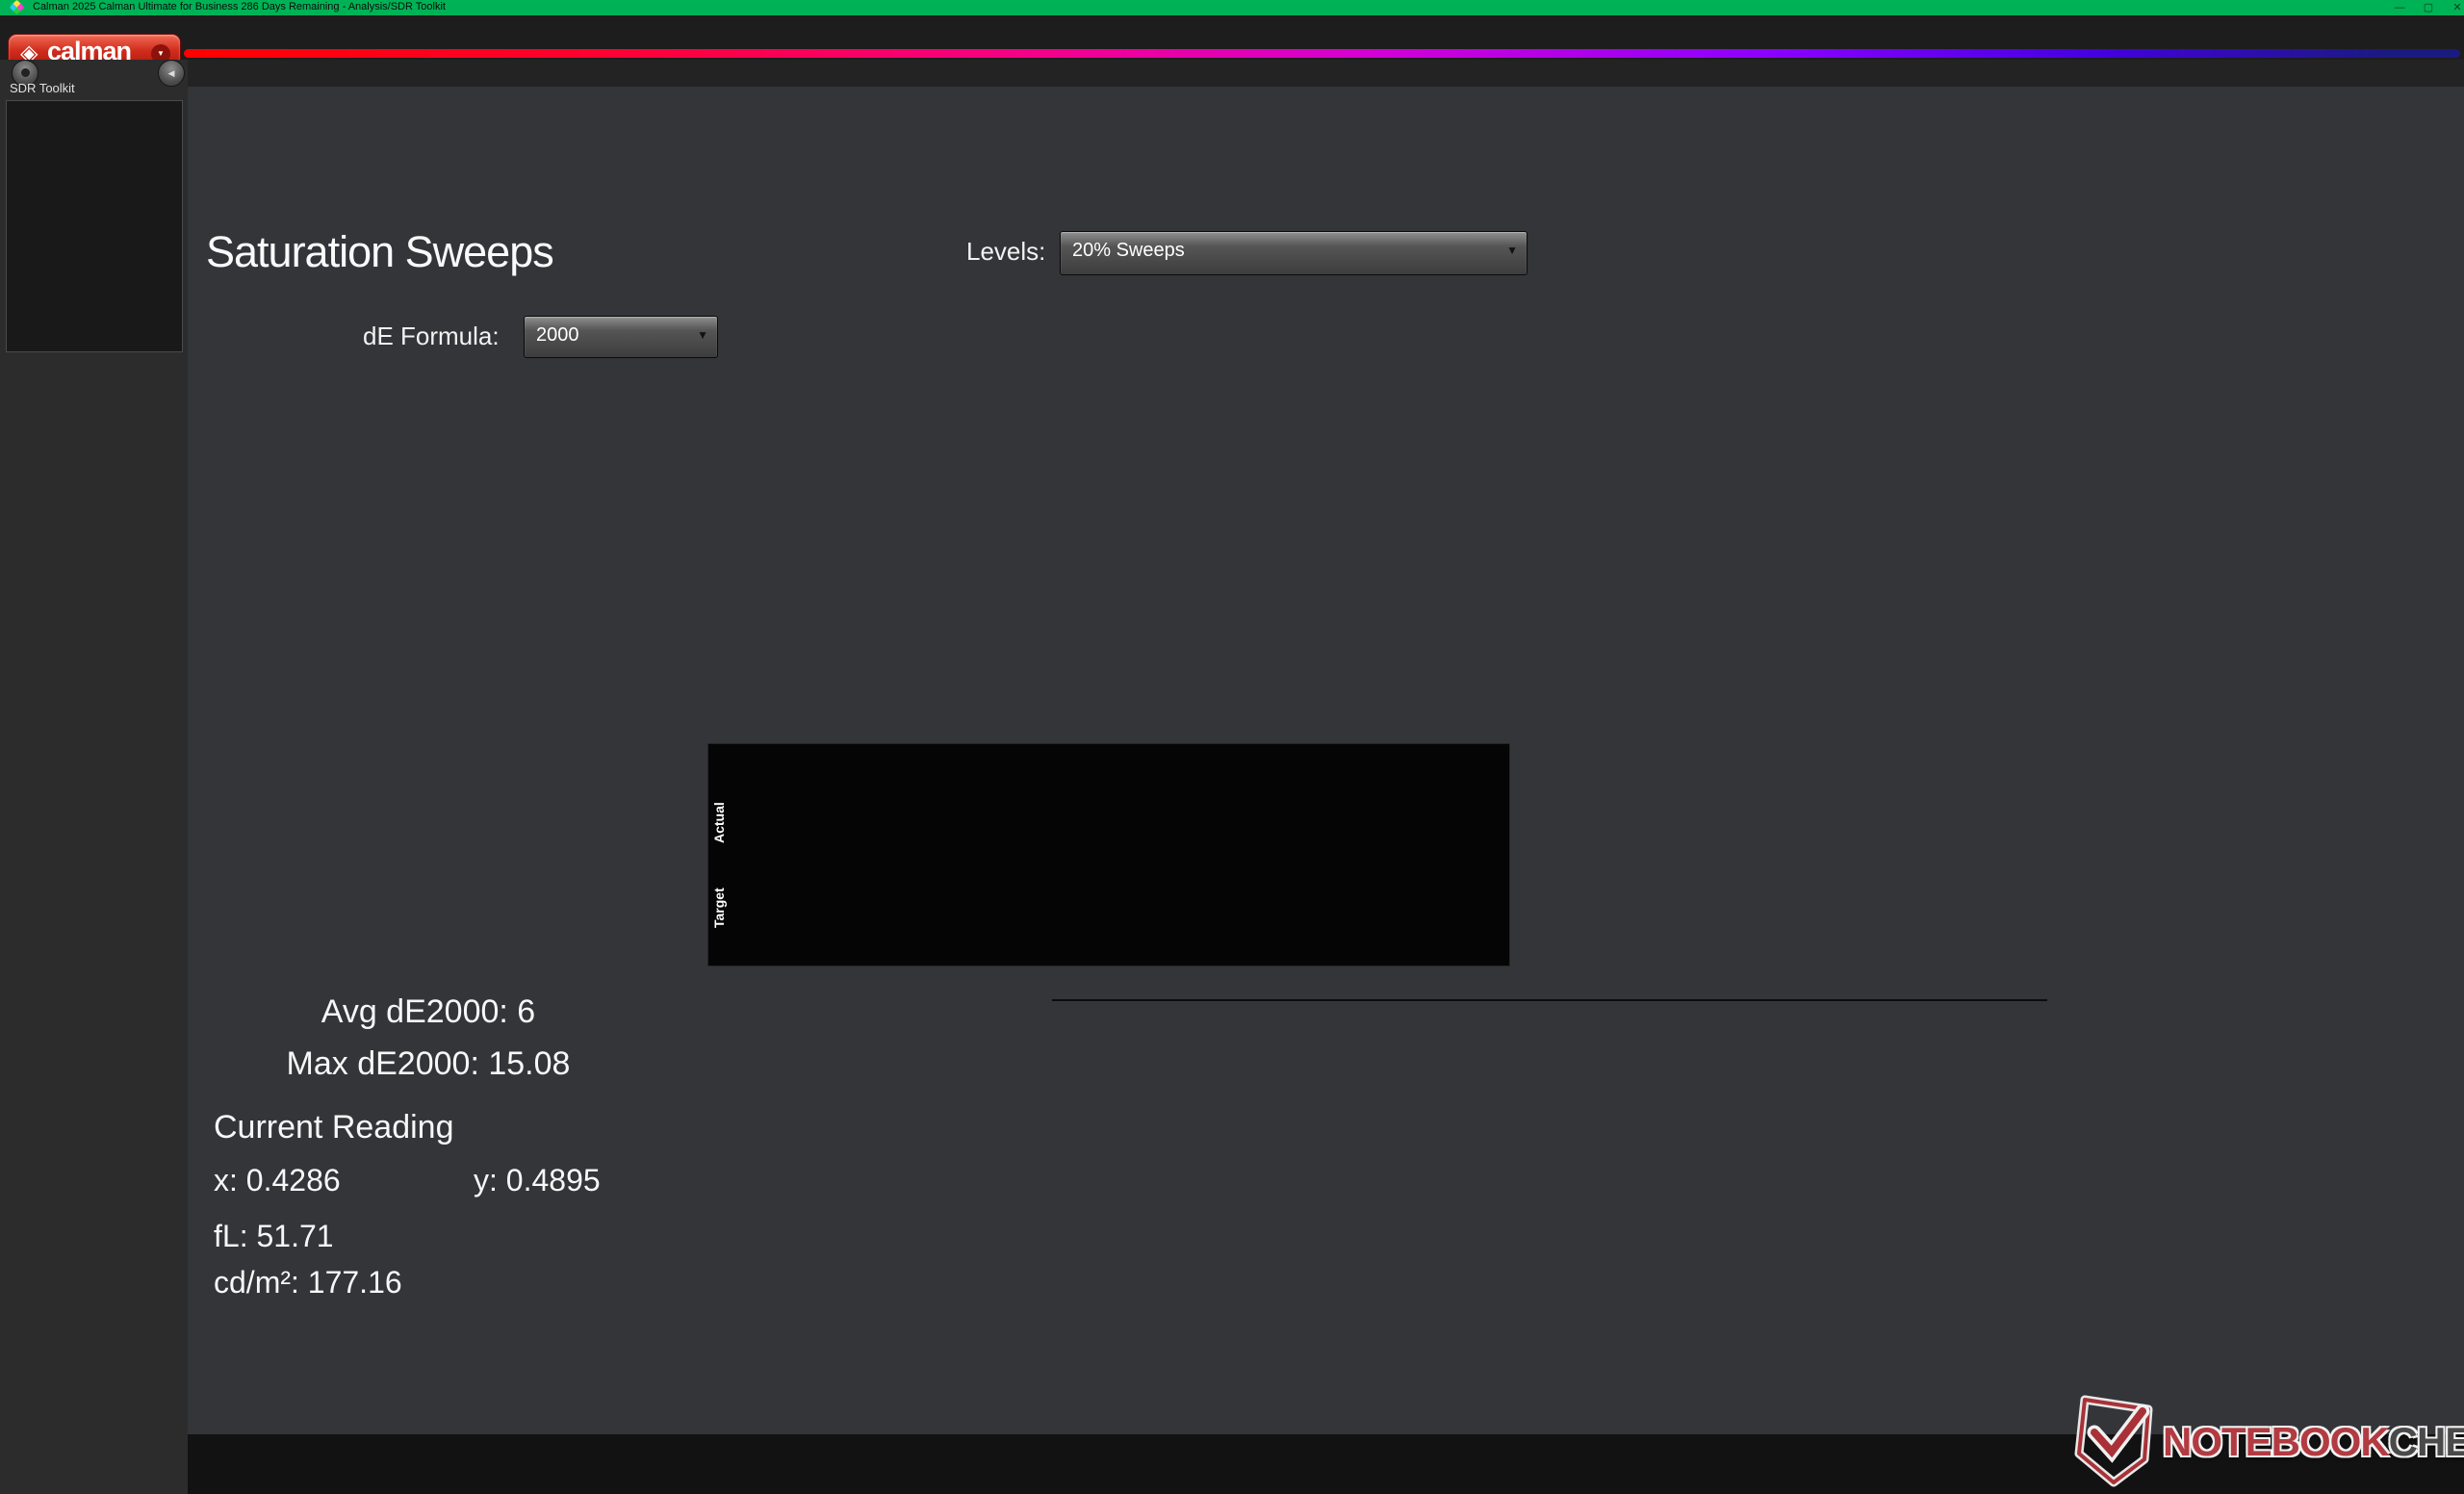 This screenshot has width=2464, height=1494. I want to click on sidebar-collapse-button: ◀, so click(171, 73).